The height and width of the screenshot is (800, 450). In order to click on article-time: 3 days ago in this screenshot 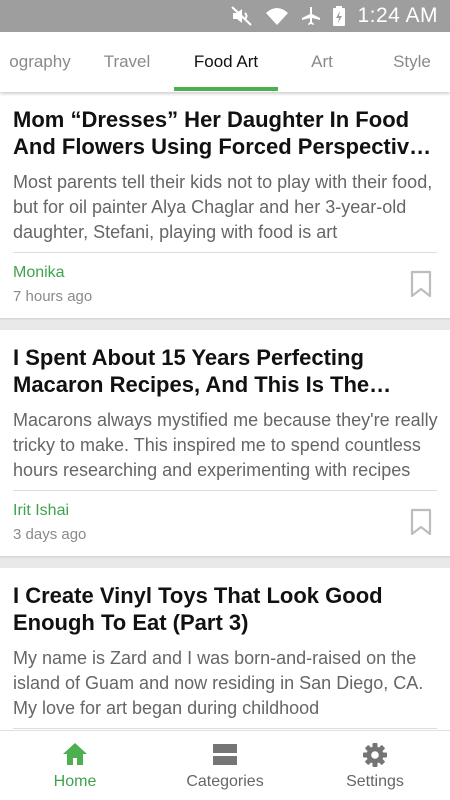, I will do `click(50, 534)`.